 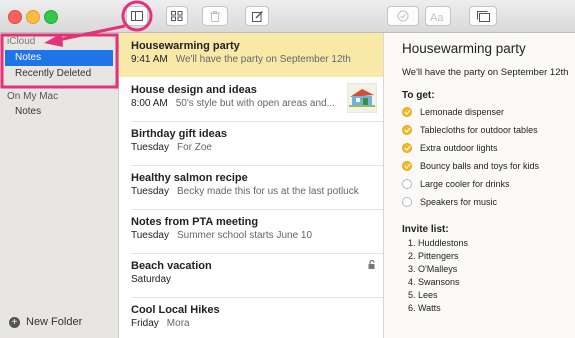 I want to click on attachments-browser-icon, so click(x=483, y=16).